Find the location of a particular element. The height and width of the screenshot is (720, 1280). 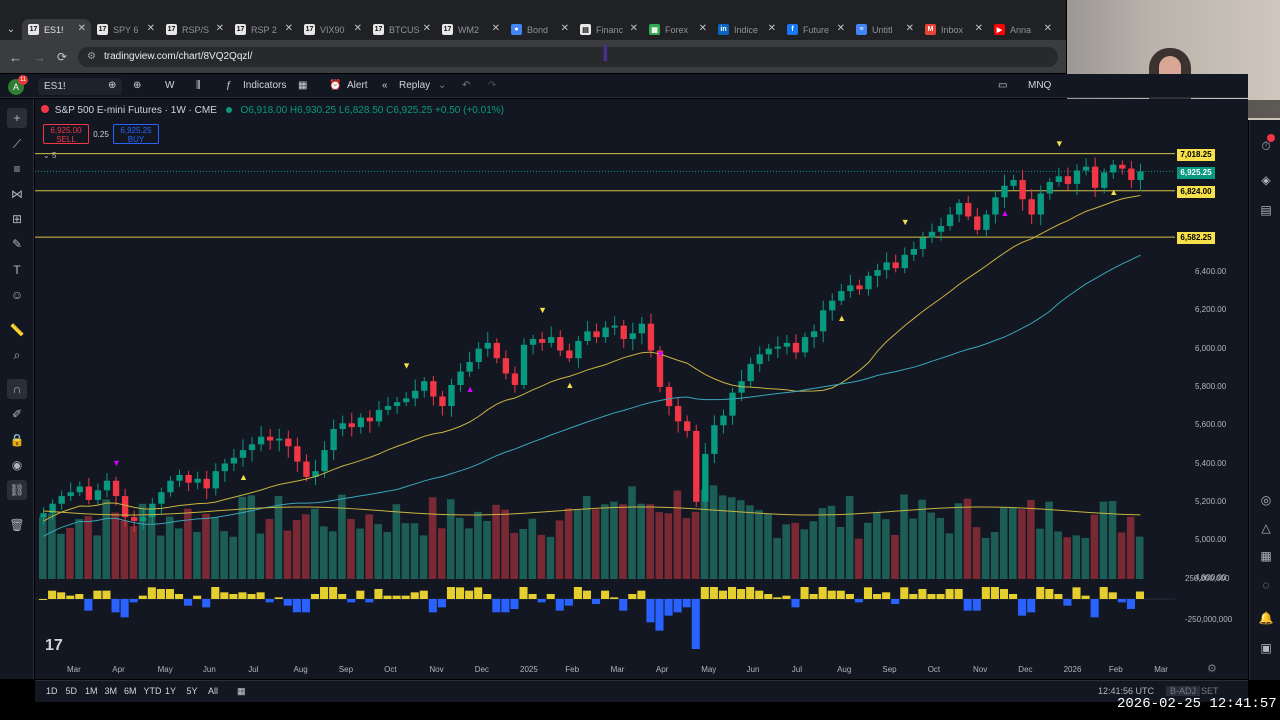

sell-button: 6,925.00 SELL is located at coordinates (66, 134).